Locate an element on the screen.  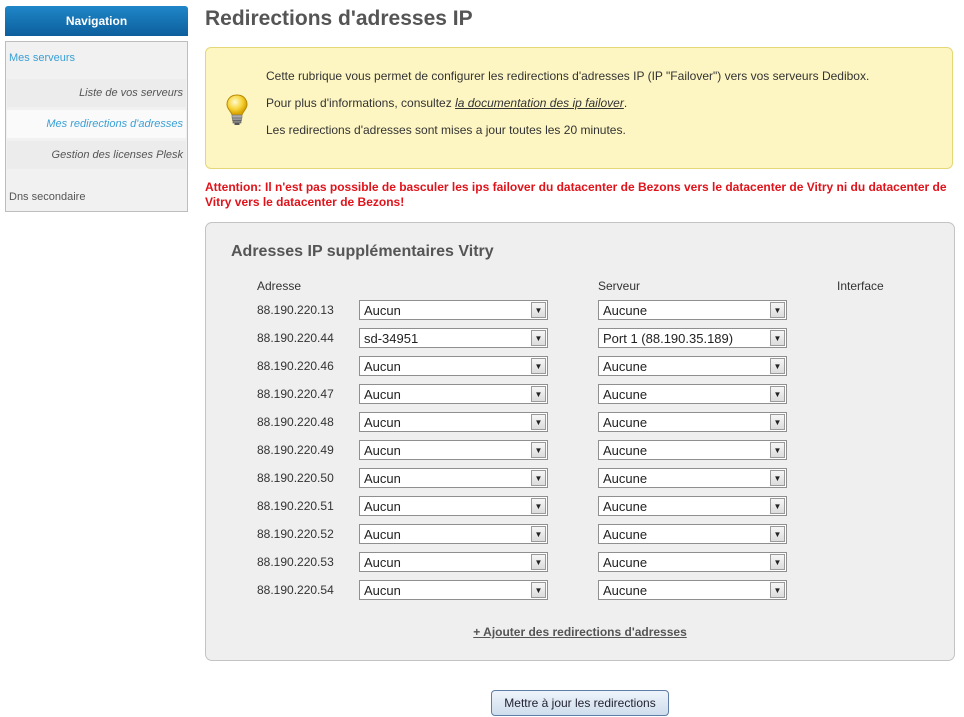
table-row: 88.190.220.47 Aucun ▼ Aucune ▼ is located at coordinates (580, 394).